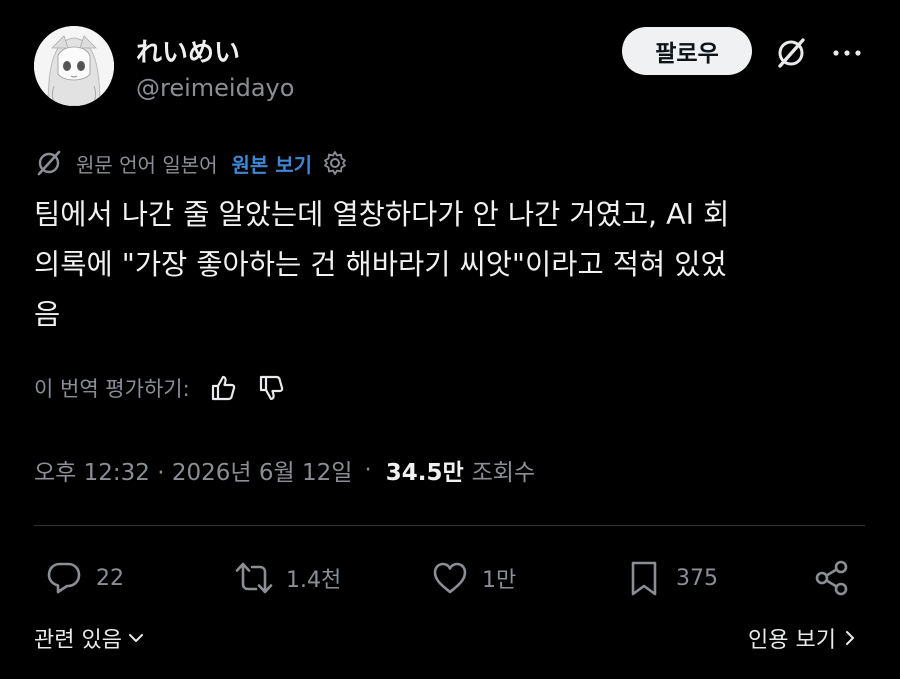  I want to click on share-button, so click(832, 578).